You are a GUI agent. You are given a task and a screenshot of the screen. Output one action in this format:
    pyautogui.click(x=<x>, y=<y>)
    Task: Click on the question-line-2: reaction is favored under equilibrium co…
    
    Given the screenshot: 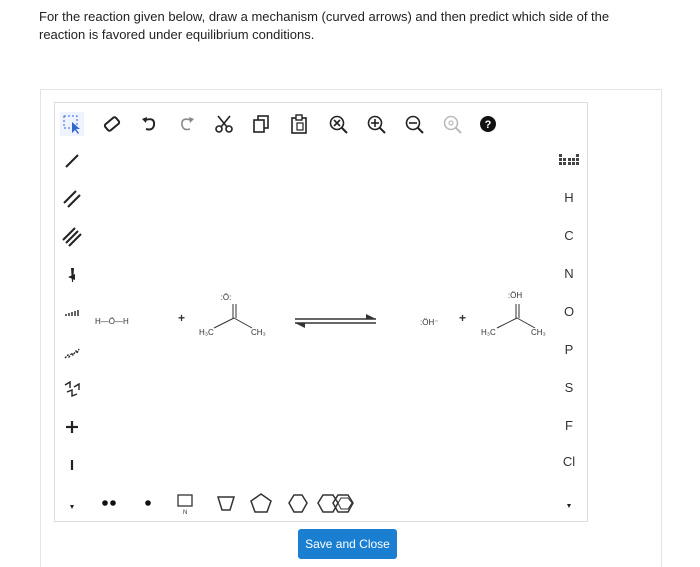 What is the action you would take?
    pyautogui.click(x=177, y=34)
    